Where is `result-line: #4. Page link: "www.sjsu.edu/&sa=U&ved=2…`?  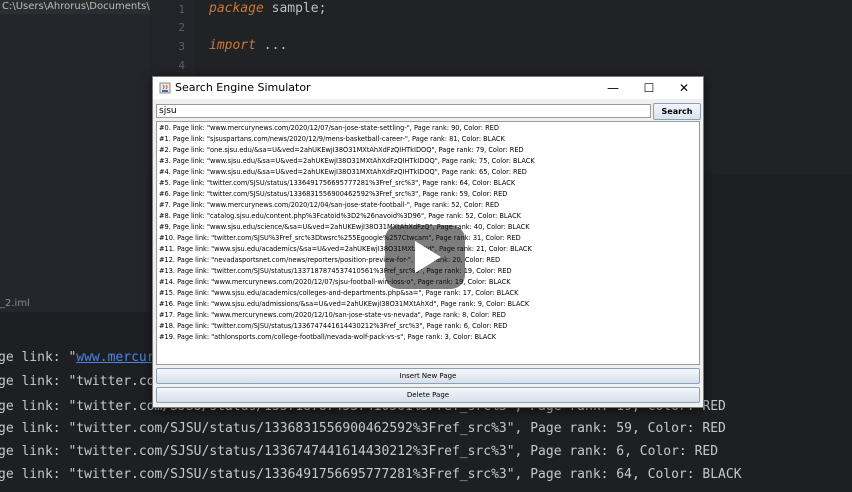 result-line: #4. Page link: "www.sjsu.edu/&sa=U&ved=2… is located at coordinates (343, 172).